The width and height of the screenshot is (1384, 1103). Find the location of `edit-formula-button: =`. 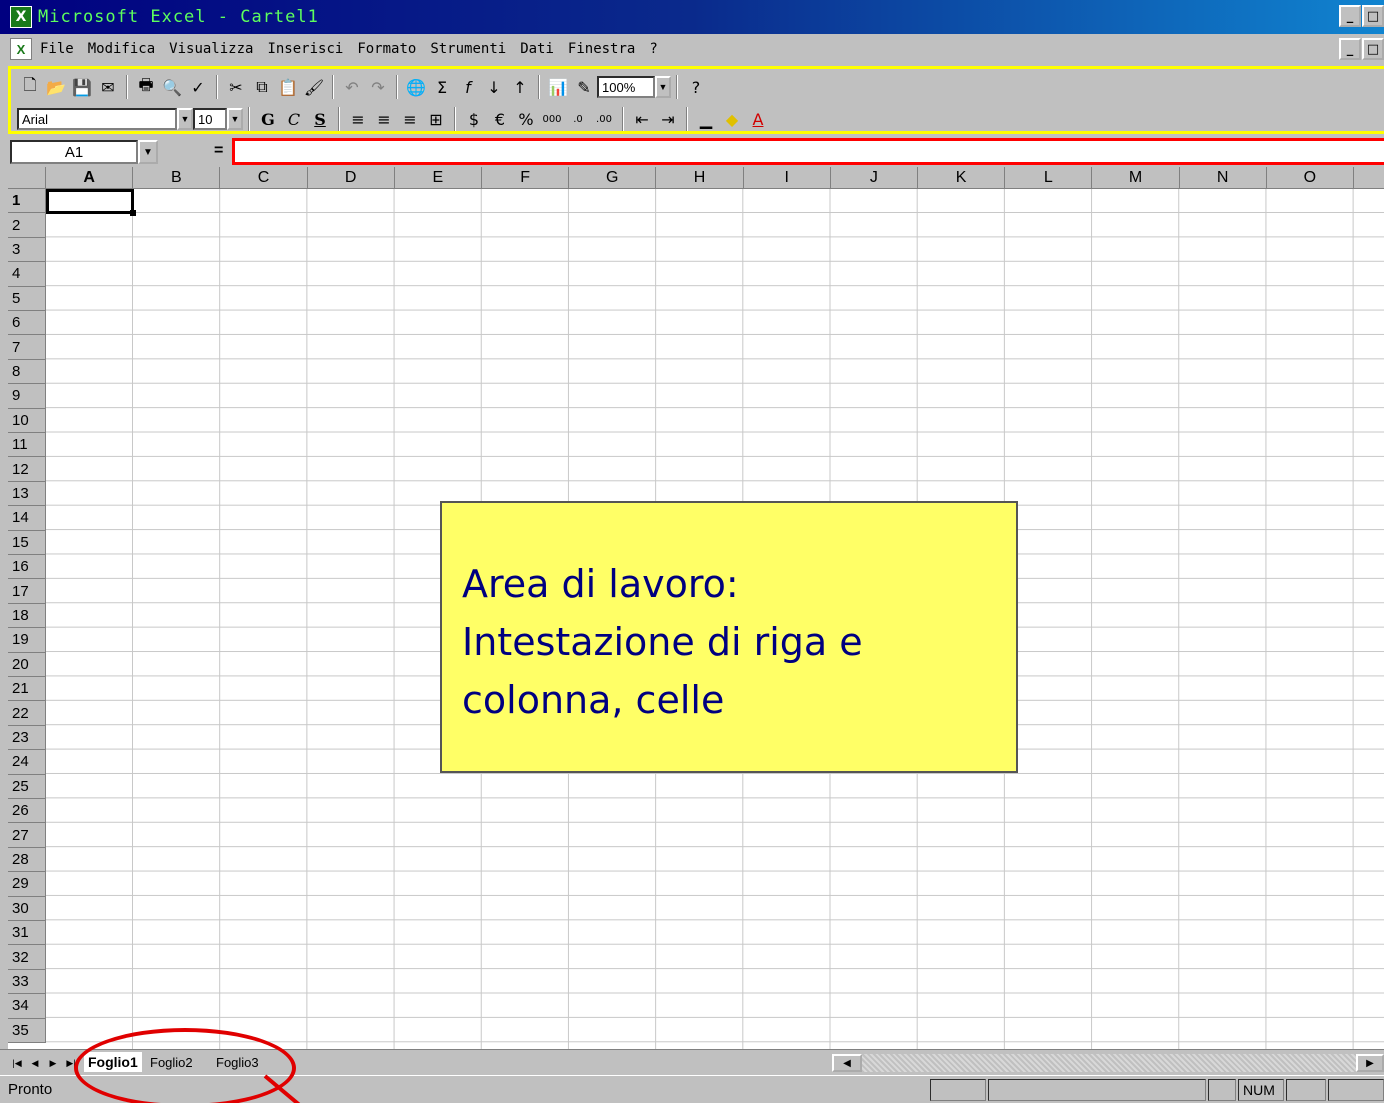

edit-formula-button: = is located at coordinates (218, 151).